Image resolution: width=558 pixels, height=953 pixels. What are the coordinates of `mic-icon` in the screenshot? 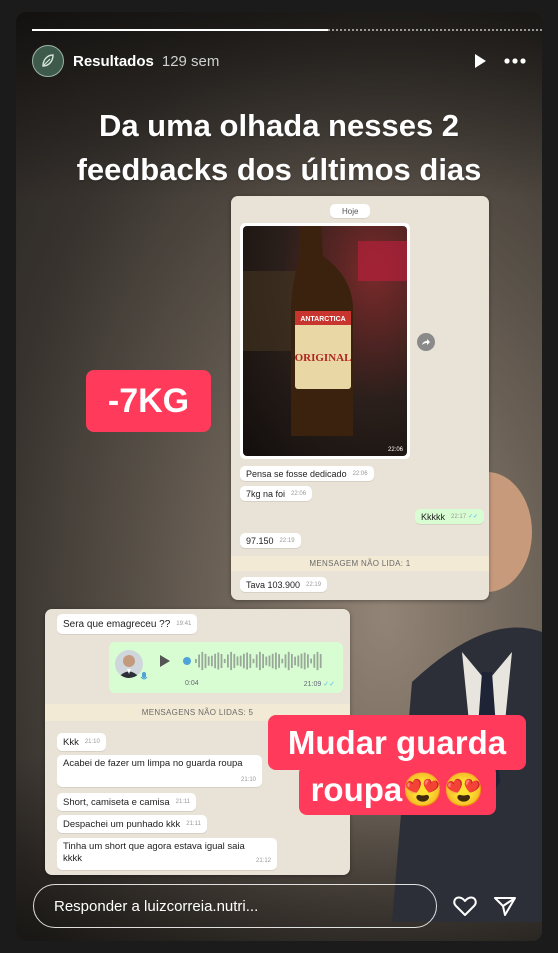 It's located at (144, 676).